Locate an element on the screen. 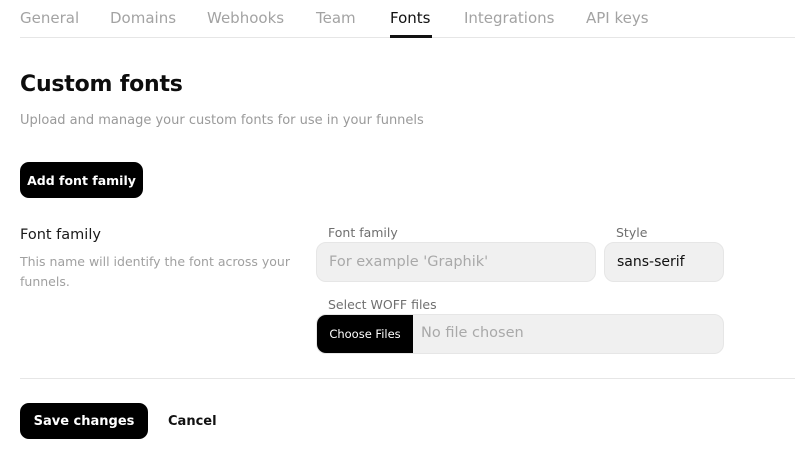 This screenshot has width=800, height=450. font-family-field-label: Font family is located at coordinates (363, 232).